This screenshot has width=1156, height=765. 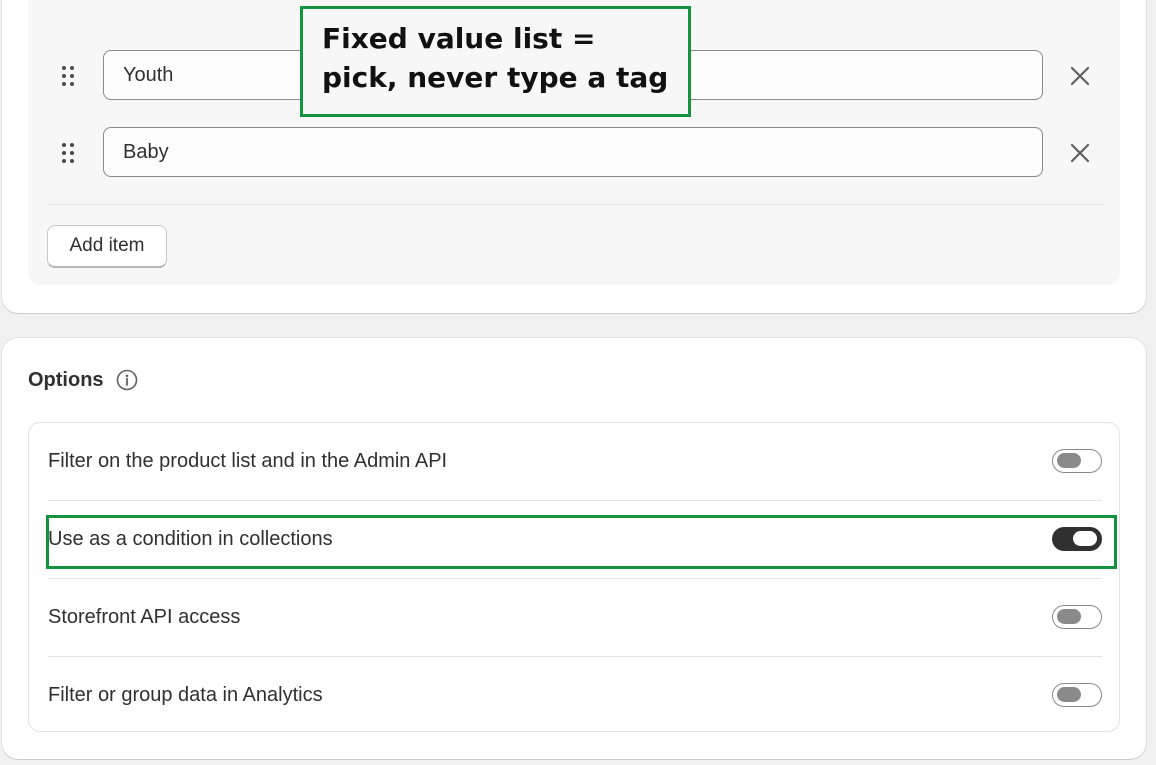 I want to click on value-row, so click(x=574, y=153).